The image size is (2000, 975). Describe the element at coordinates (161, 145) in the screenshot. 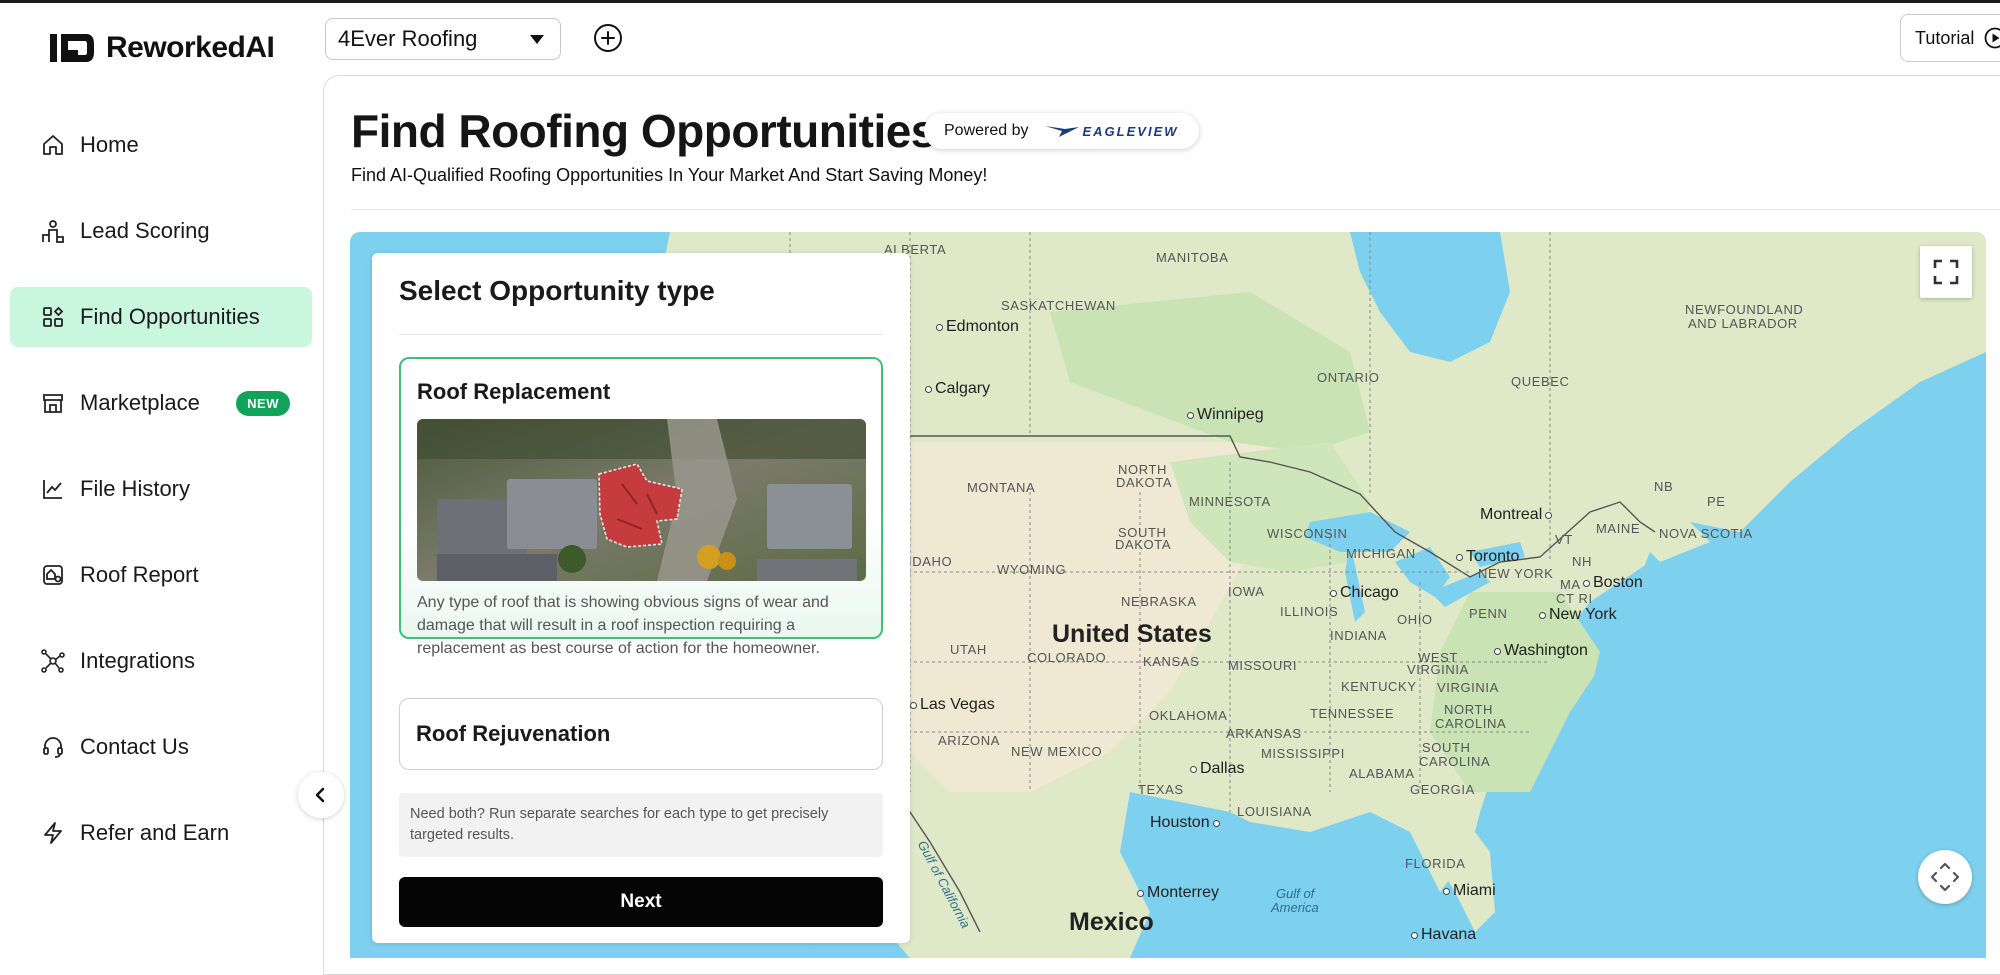

I see `sidebar-item-home: Home` at that location.